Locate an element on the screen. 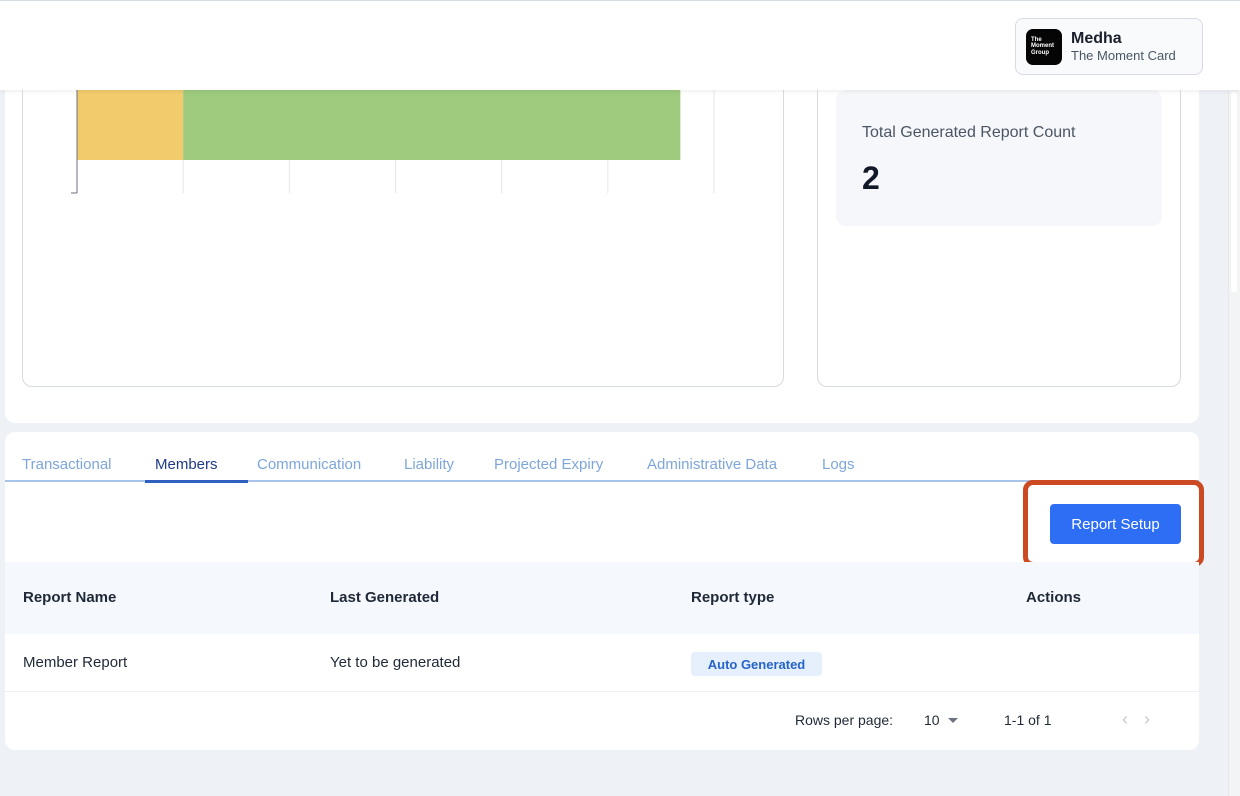 This screenshot has height=796, width=1240. user-text: Medha The Moment Card is located at coordinates (1123, 47).